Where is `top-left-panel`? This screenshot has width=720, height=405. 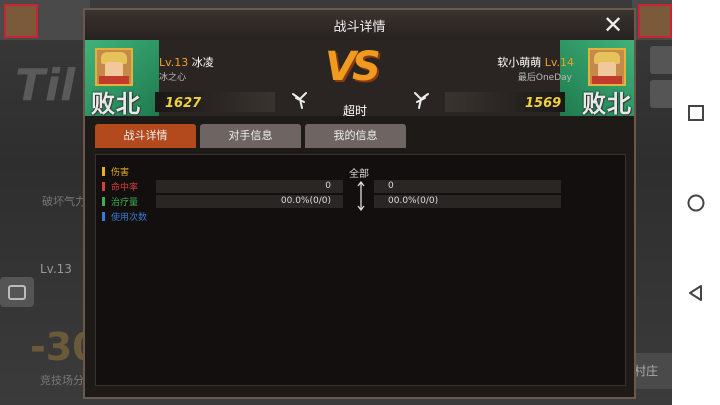 top-left-panel is located at coordinates (45, 20).